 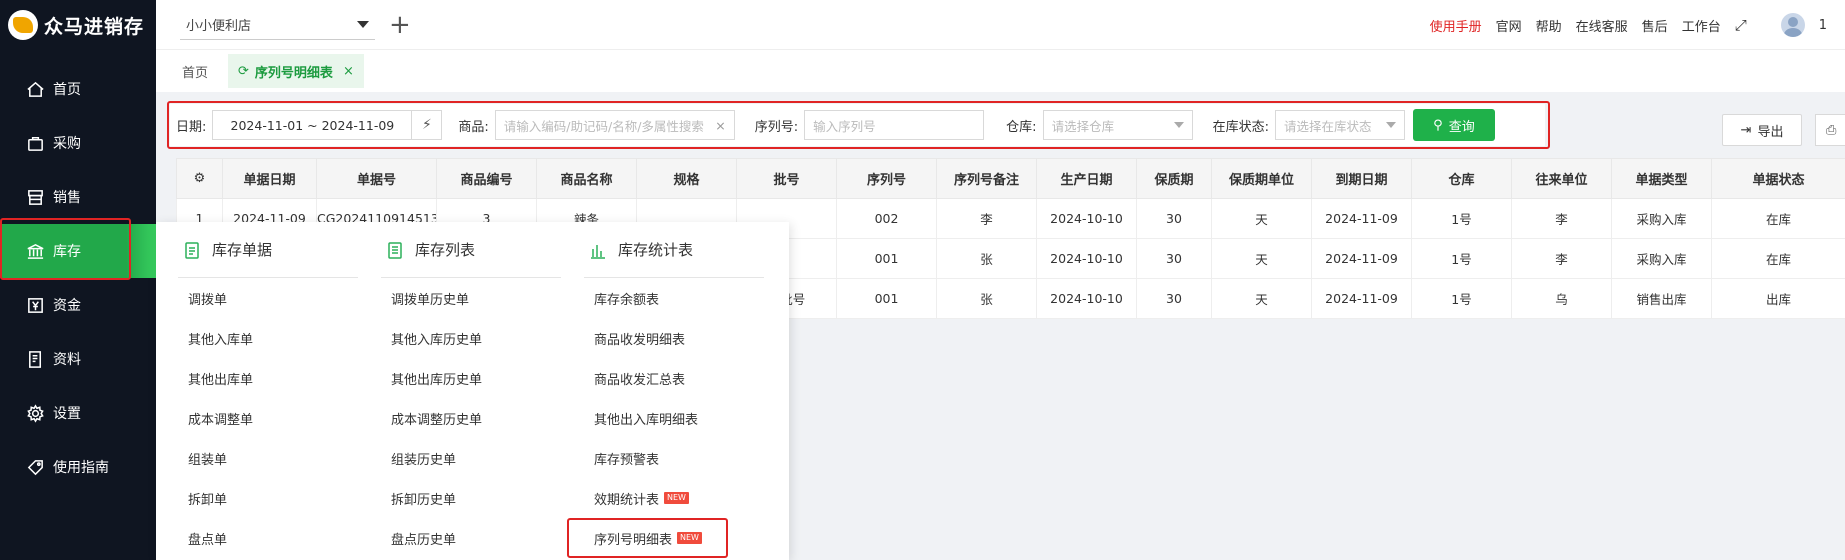 I want to click on tab-serial-detail: ⟳ 序列号明细表 ×, so click(x=296, y=71).